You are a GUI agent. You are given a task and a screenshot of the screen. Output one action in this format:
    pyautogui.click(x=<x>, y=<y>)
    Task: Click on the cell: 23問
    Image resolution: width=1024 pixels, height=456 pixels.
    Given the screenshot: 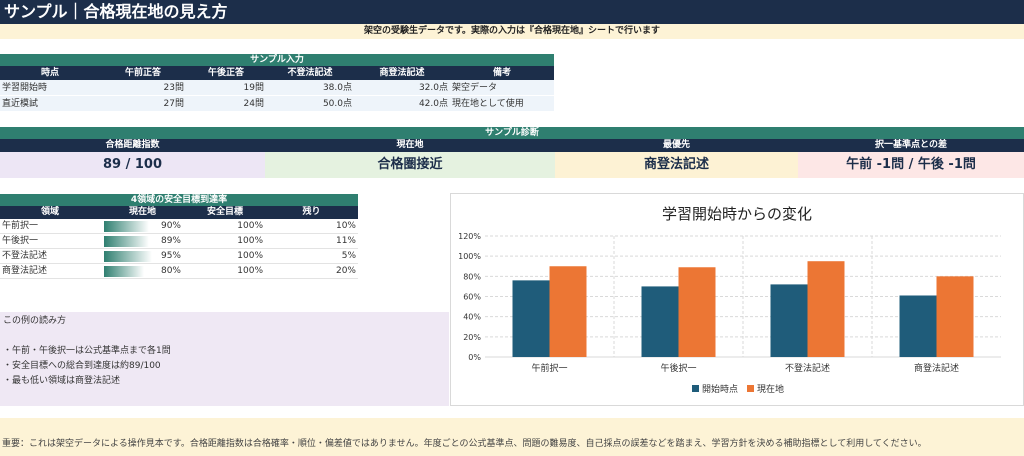 What is the action you would take?
    pyautogui.click(x=143, y=87)
    